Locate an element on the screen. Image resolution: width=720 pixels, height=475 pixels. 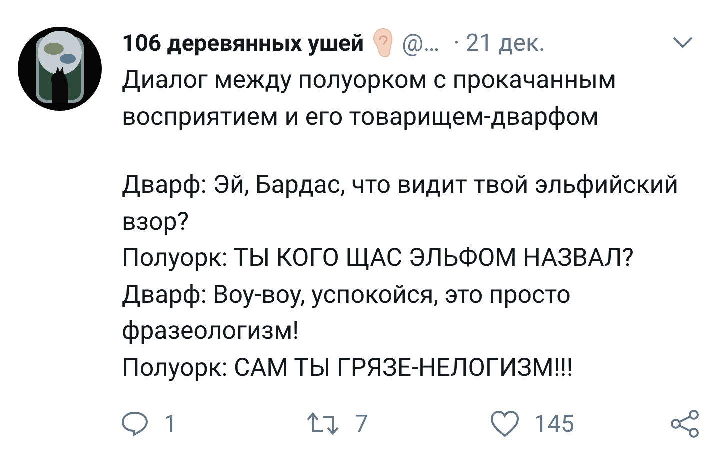
heart-icon is located at coordinates (505, 424).